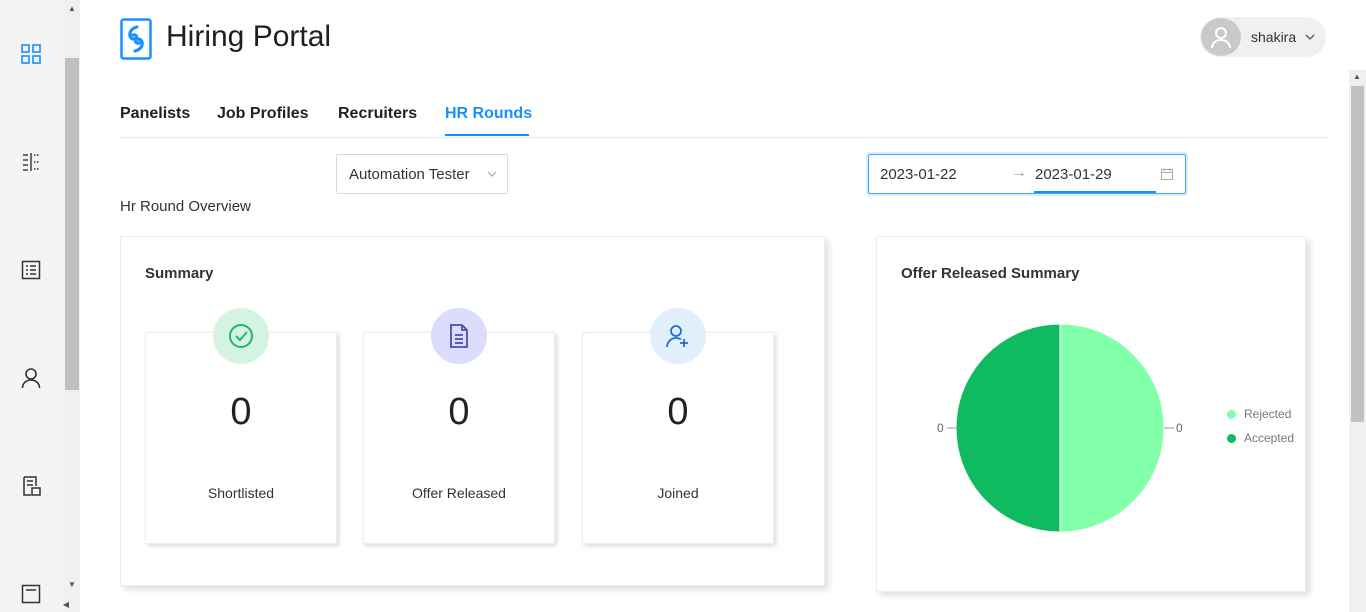 The image size is (1366, 612). What do you see at coordinates (1268, 414) in the screenshot?
I see `legend-label-rejected: Rejected` at bounding box center [1268, 414].